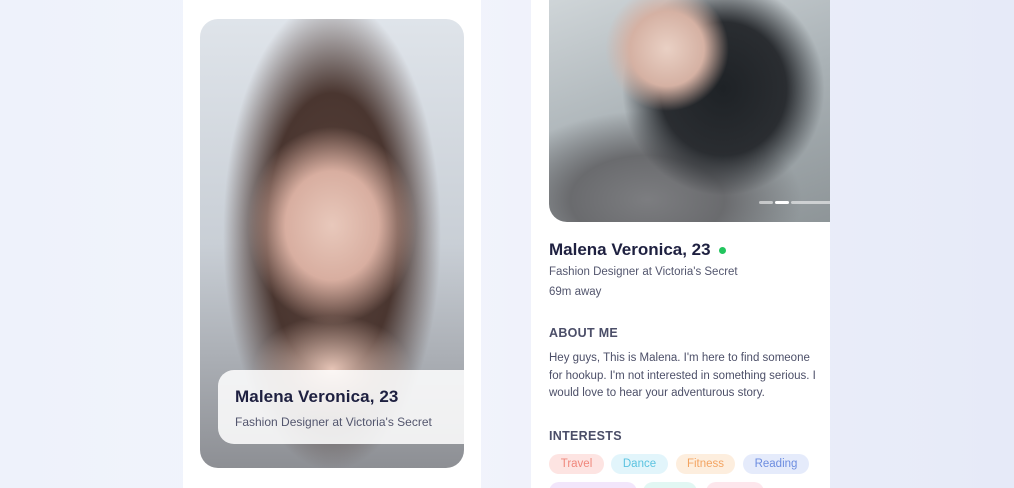  I want to click on detail-profile-name: Malena Veronica, 23, so click(630, 249).